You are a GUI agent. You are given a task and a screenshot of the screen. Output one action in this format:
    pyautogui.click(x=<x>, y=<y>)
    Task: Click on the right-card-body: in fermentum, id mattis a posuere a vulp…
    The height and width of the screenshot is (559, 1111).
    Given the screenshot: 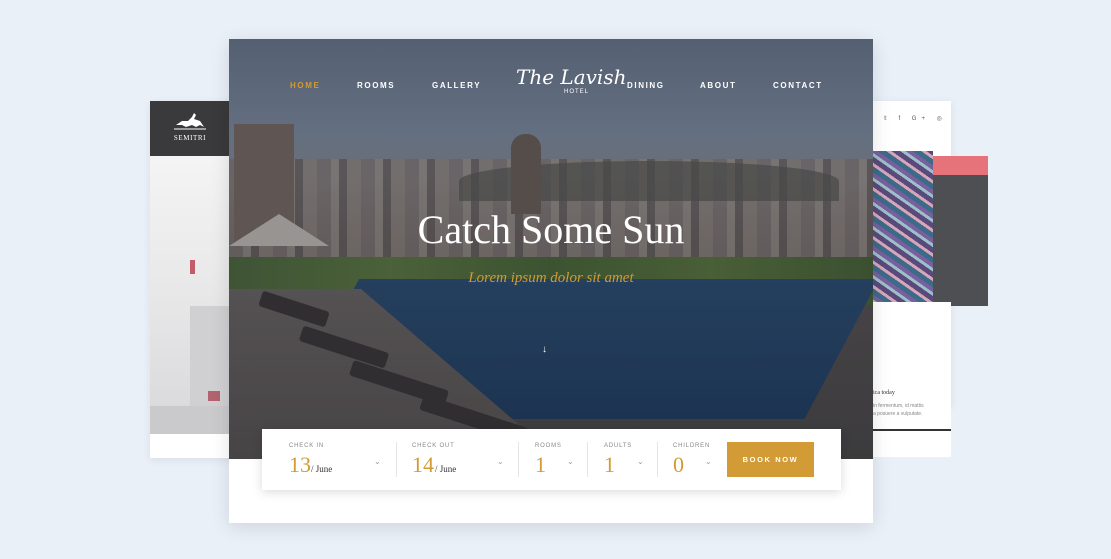 What is the action you would take?
    pyautogui.click(x=898, y=410)
    